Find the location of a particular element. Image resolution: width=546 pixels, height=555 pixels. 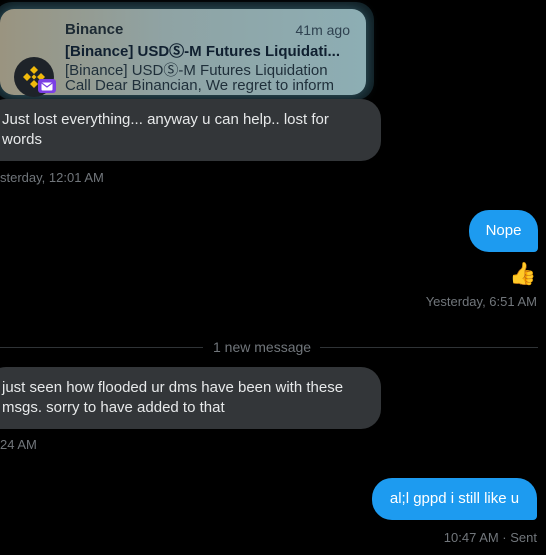

mail-badge-icon is located at coordinates (47, 86).